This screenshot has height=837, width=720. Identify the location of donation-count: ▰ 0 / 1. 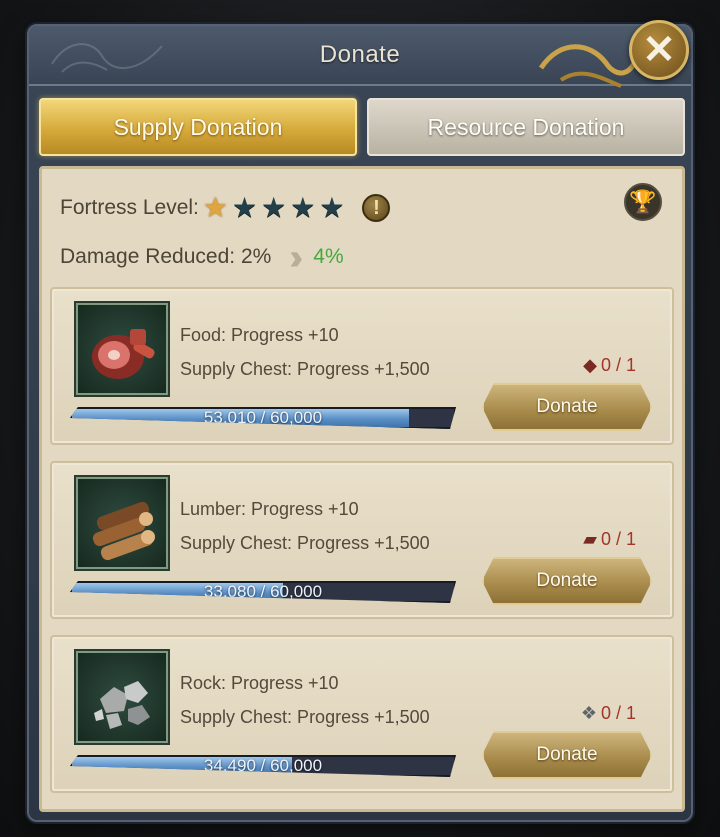
(609, 539).